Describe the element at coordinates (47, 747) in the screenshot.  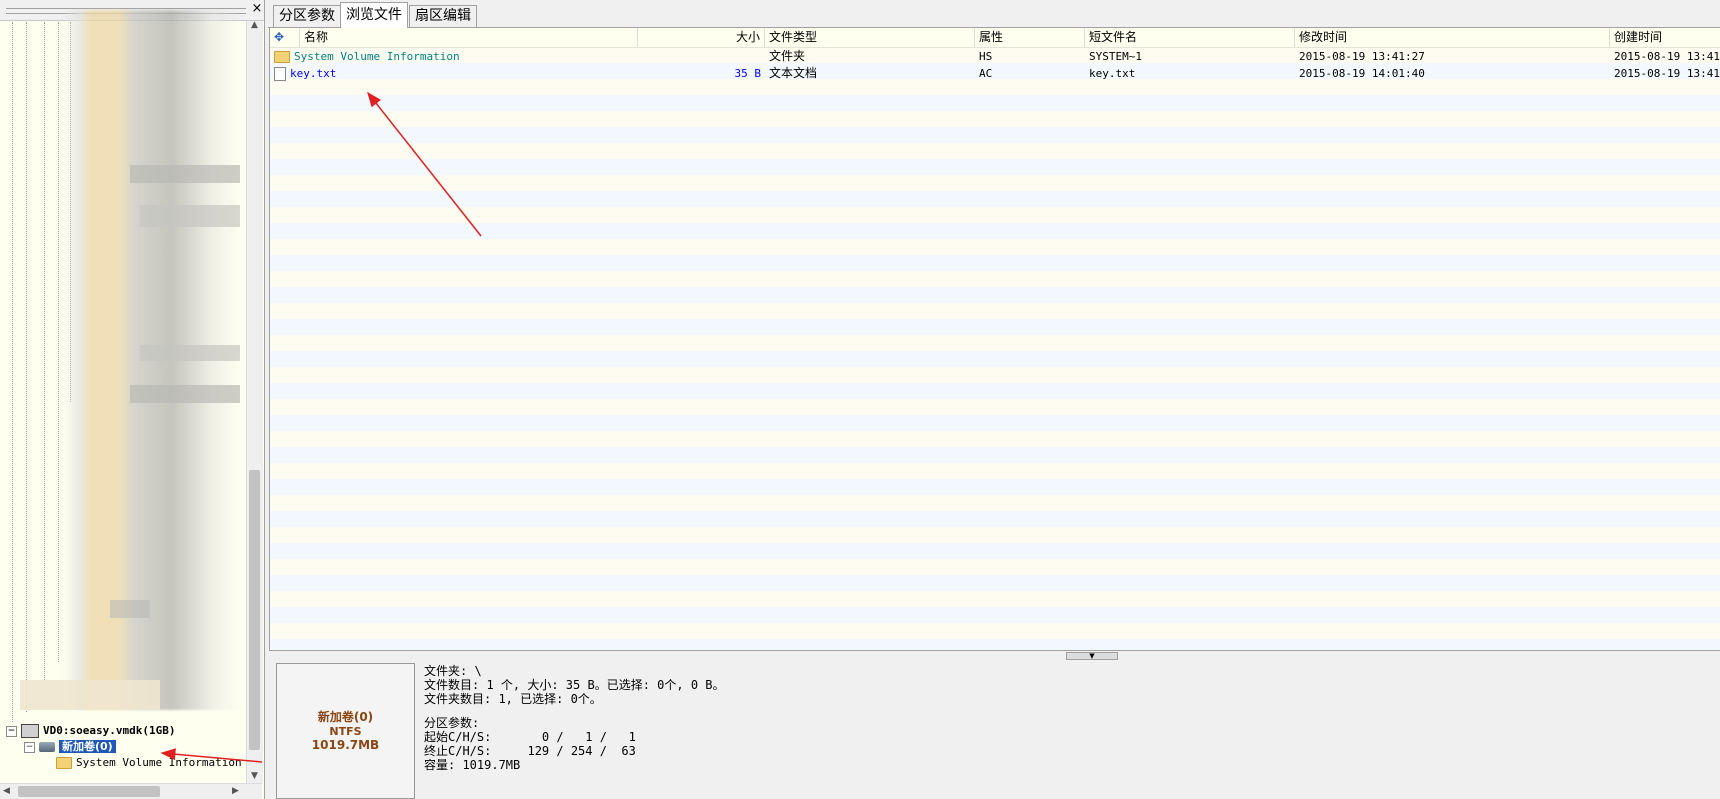
I see `volume-icon` at that location.